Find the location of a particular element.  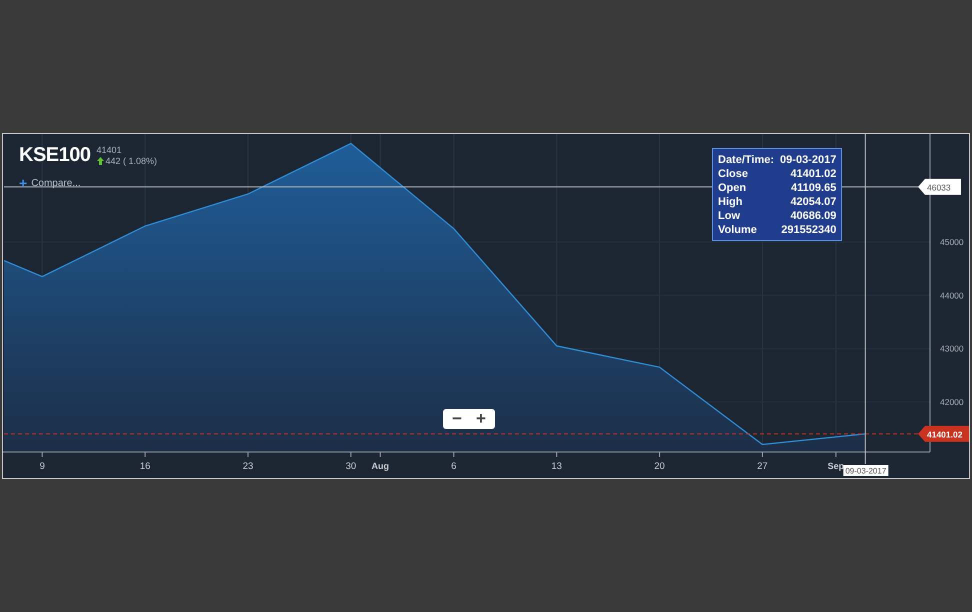

axis-label: 42000 is located at coordinates (952, 401).